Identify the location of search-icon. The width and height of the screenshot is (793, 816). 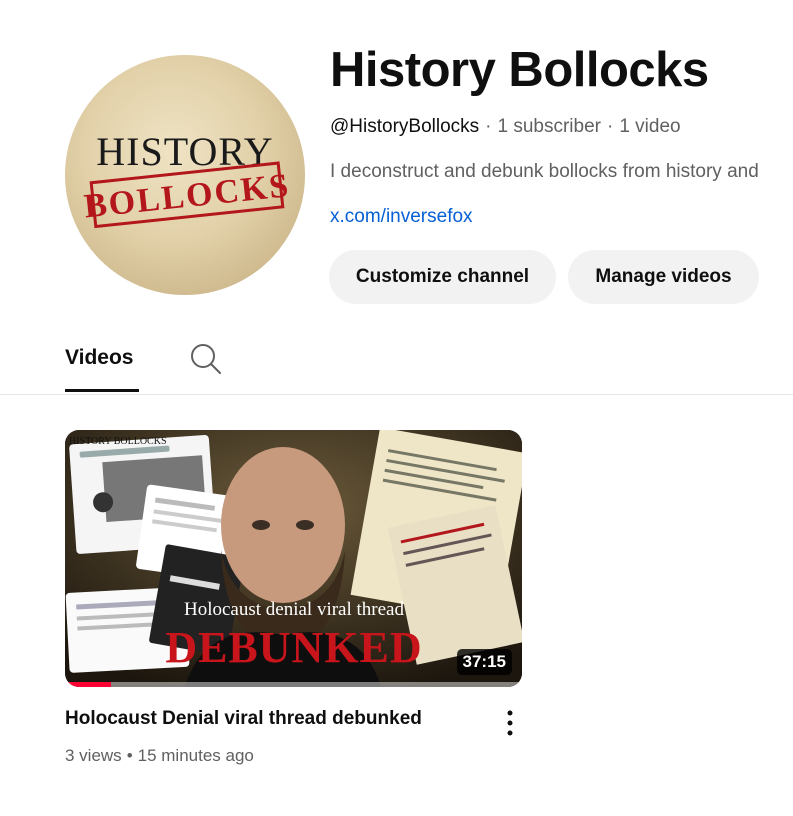
(206, 359).